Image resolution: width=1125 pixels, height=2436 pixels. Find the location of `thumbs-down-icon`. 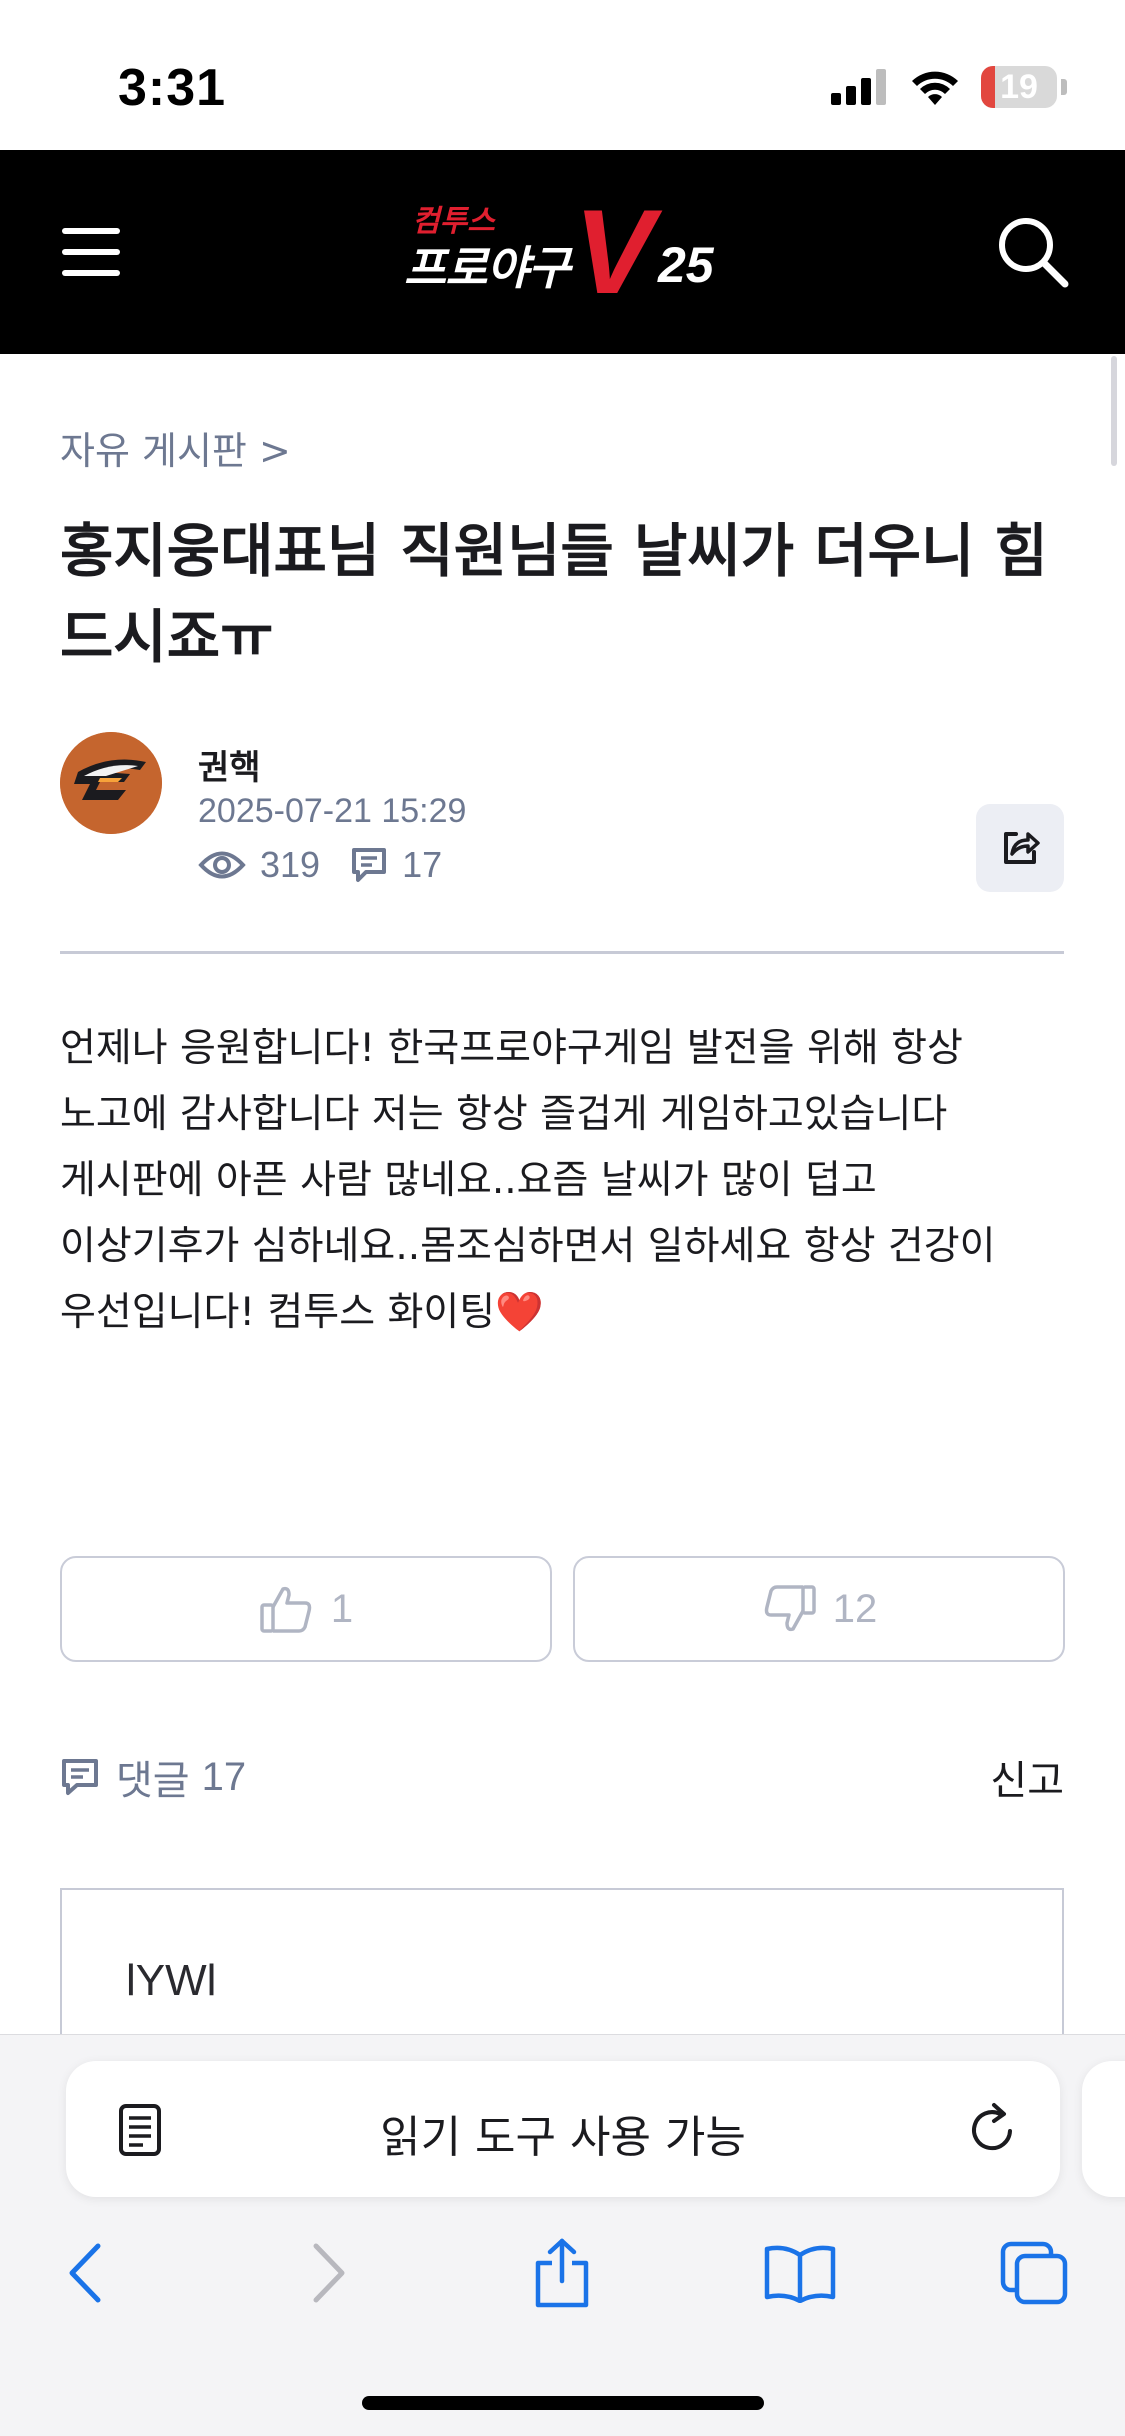

thumbs-down-icon is located at coordinates (789, 1609).